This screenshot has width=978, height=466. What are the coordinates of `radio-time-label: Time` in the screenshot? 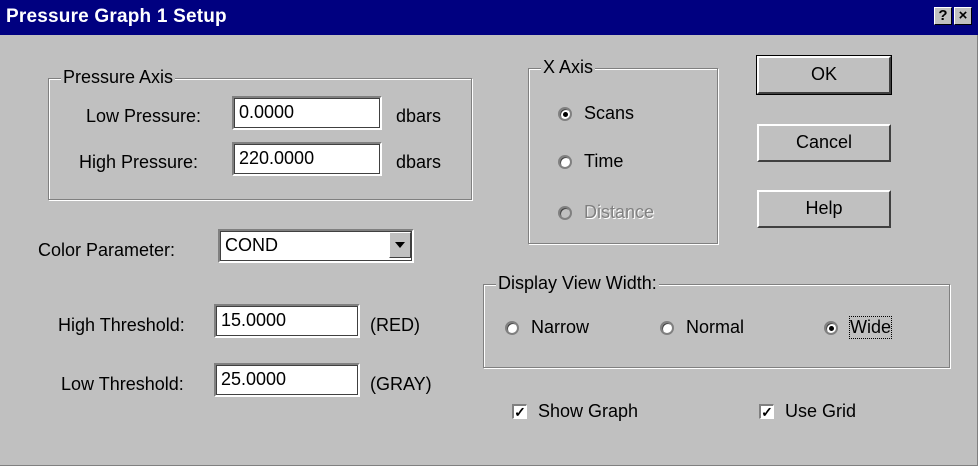 It's located at (603, 161).